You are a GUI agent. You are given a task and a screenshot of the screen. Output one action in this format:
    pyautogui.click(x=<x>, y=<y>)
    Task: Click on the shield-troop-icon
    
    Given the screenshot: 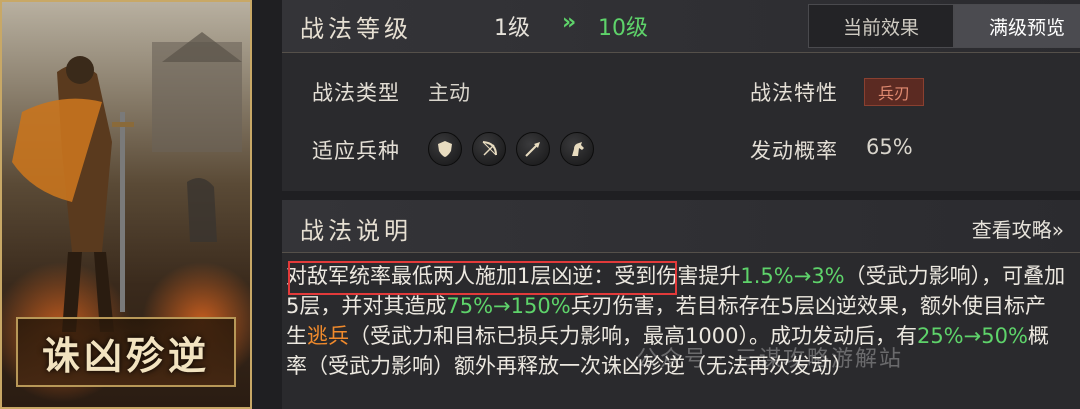 What is the action you would take?
    pyautogui.click(x=445, y=149)
    